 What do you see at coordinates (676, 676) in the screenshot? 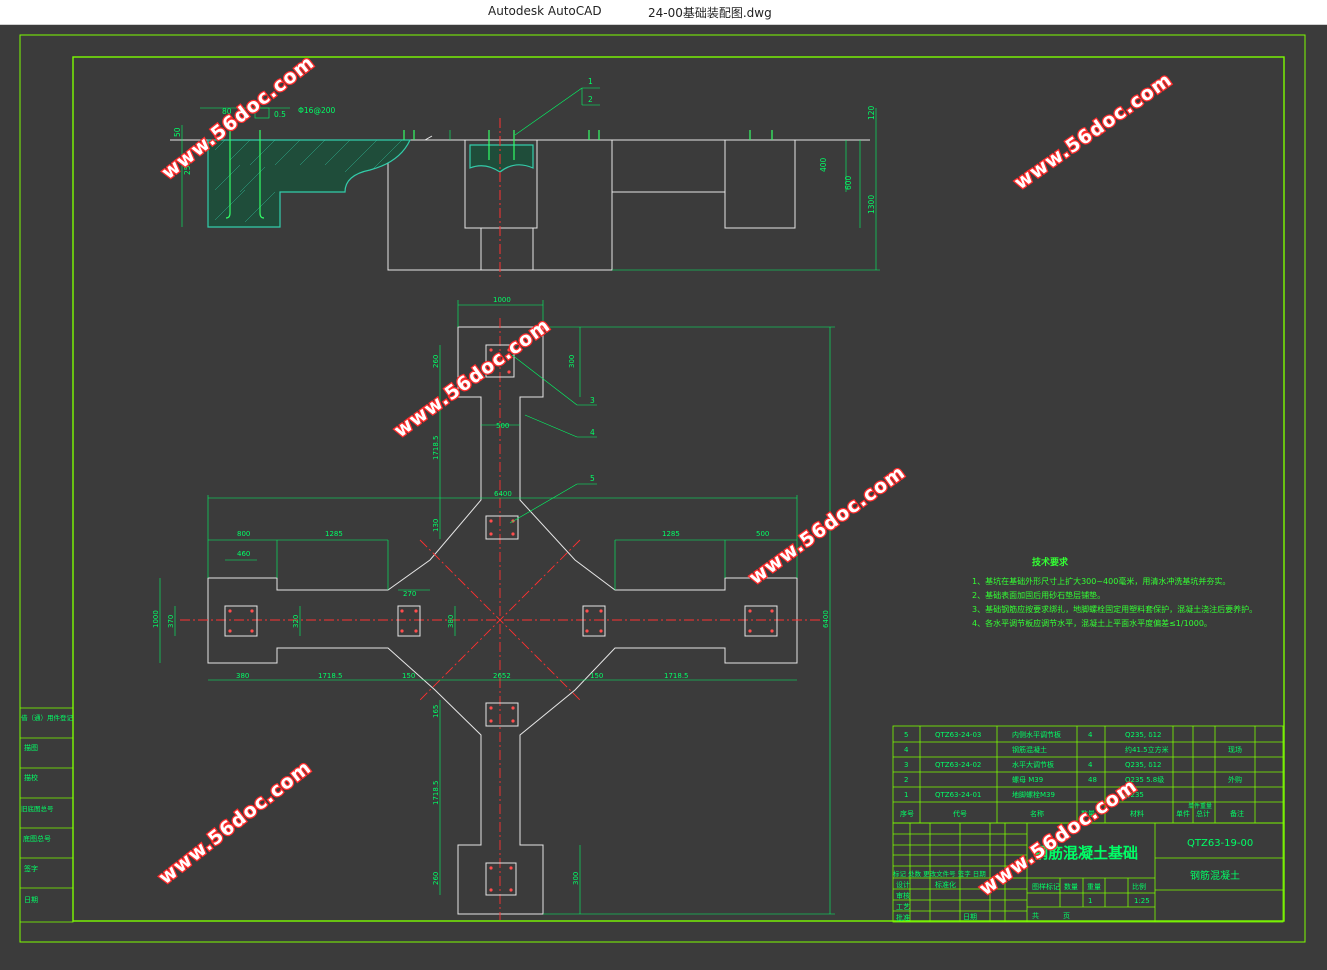
I see `dim-1718-right: 1718.5` at bounding box center [676, 676].